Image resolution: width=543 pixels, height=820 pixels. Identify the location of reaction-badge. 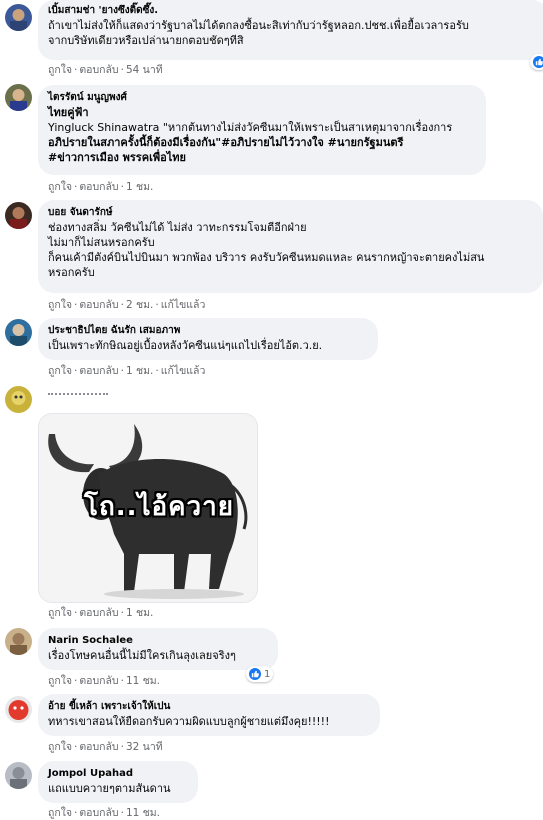
(536, 62).